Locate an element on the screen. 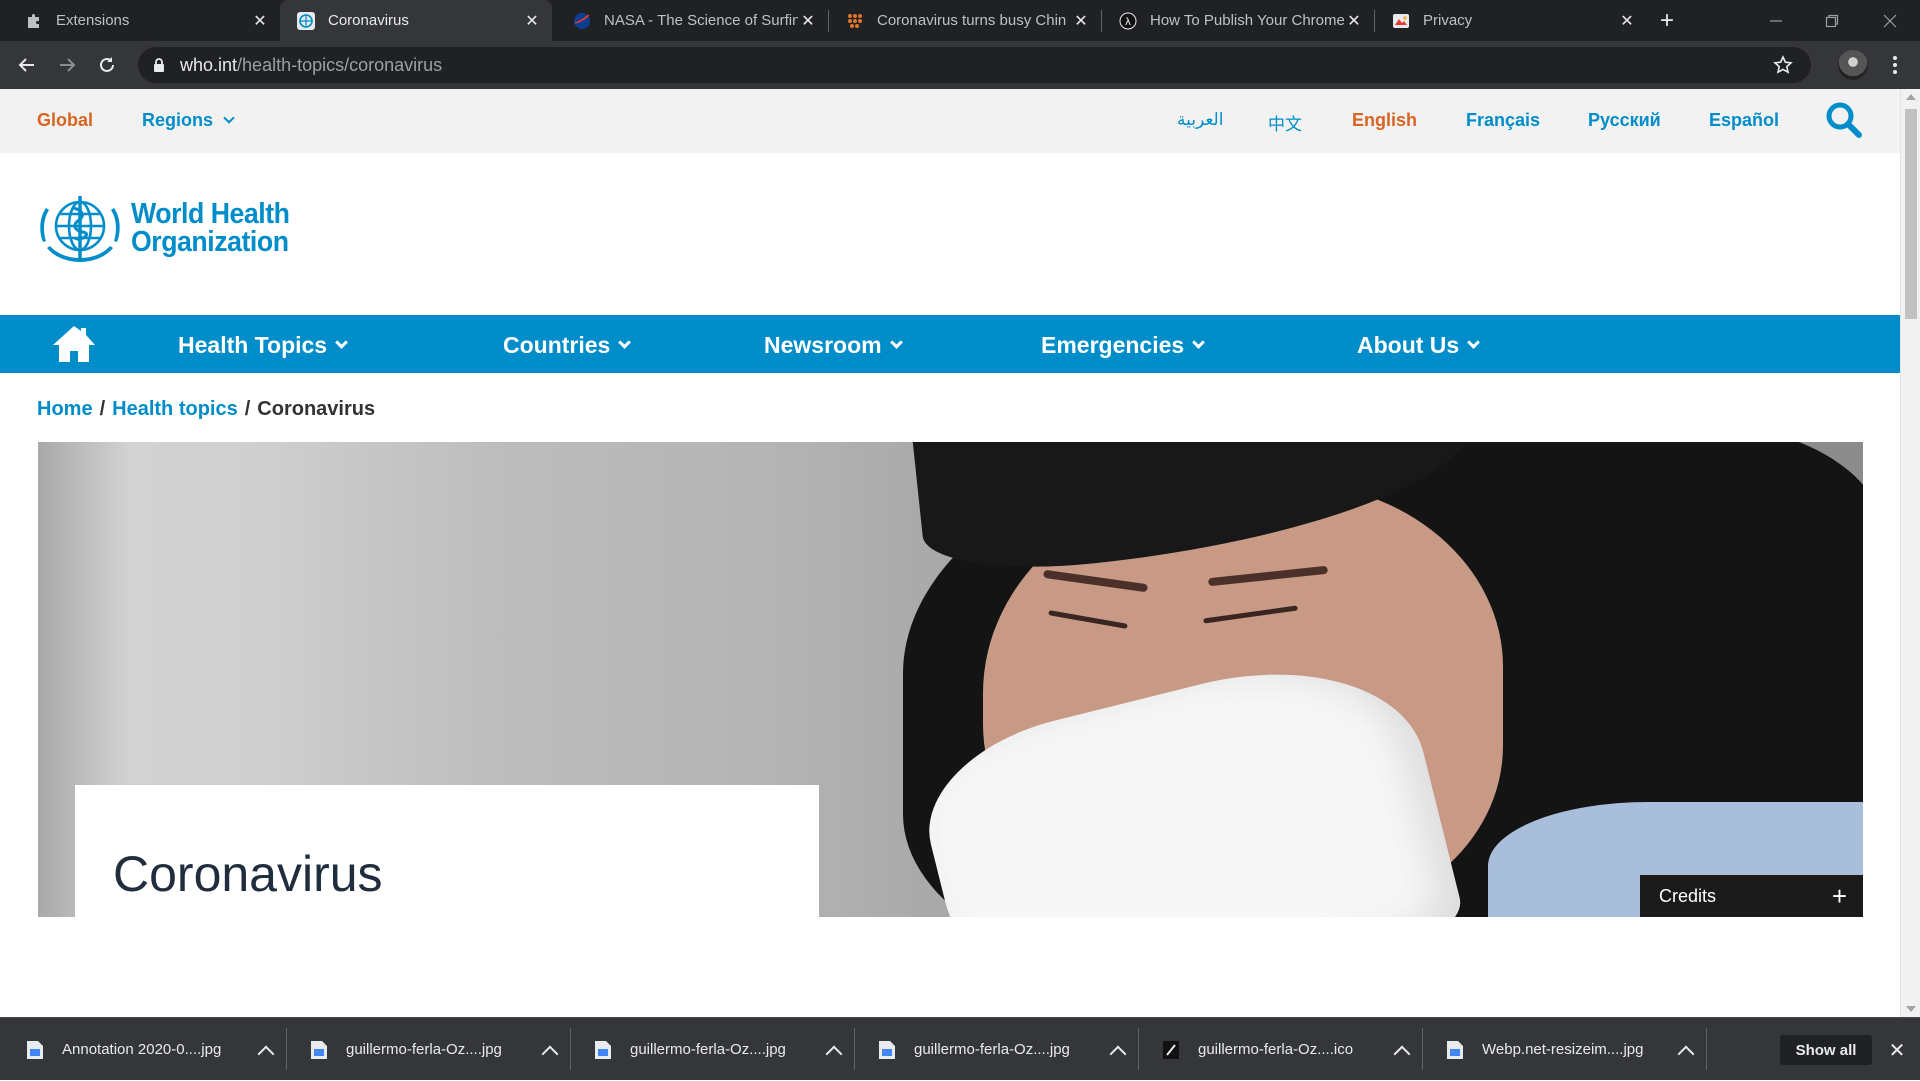 This screenshot has height=1081, width=1920. bookmark-star-icon is located at coordinates (1783, 67).